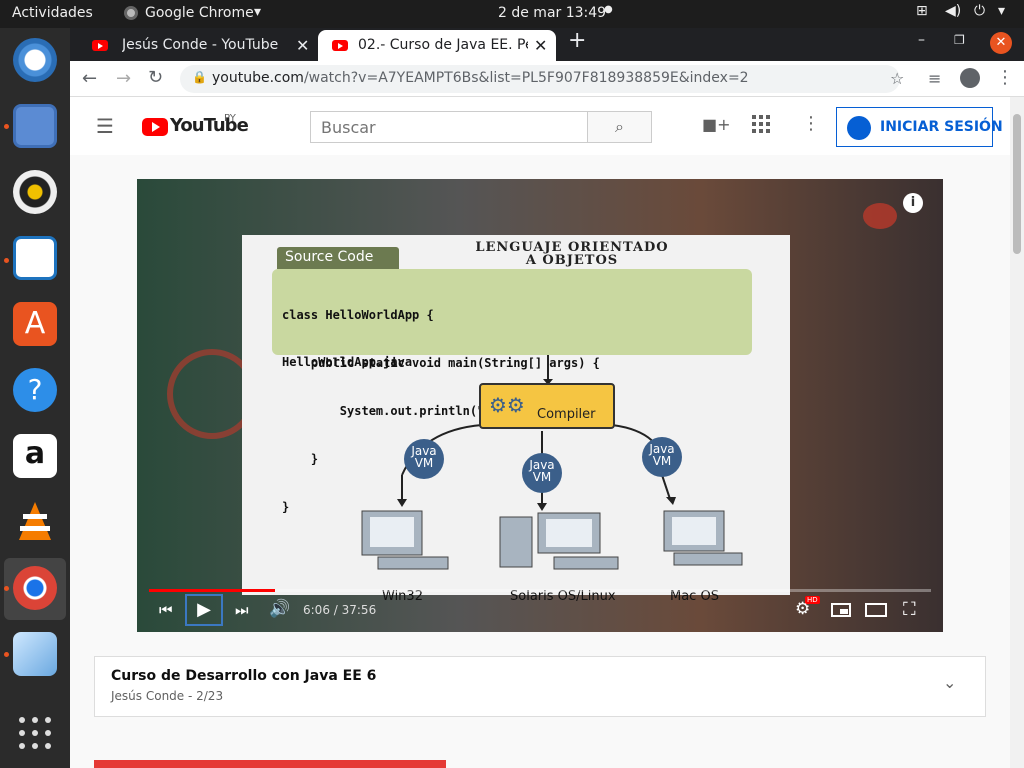 The width and height of the screenshot is (1024, 768). Describe the element at coordinates (921, 47) in the screenshot. I see `minimize-icon: –` at that location.